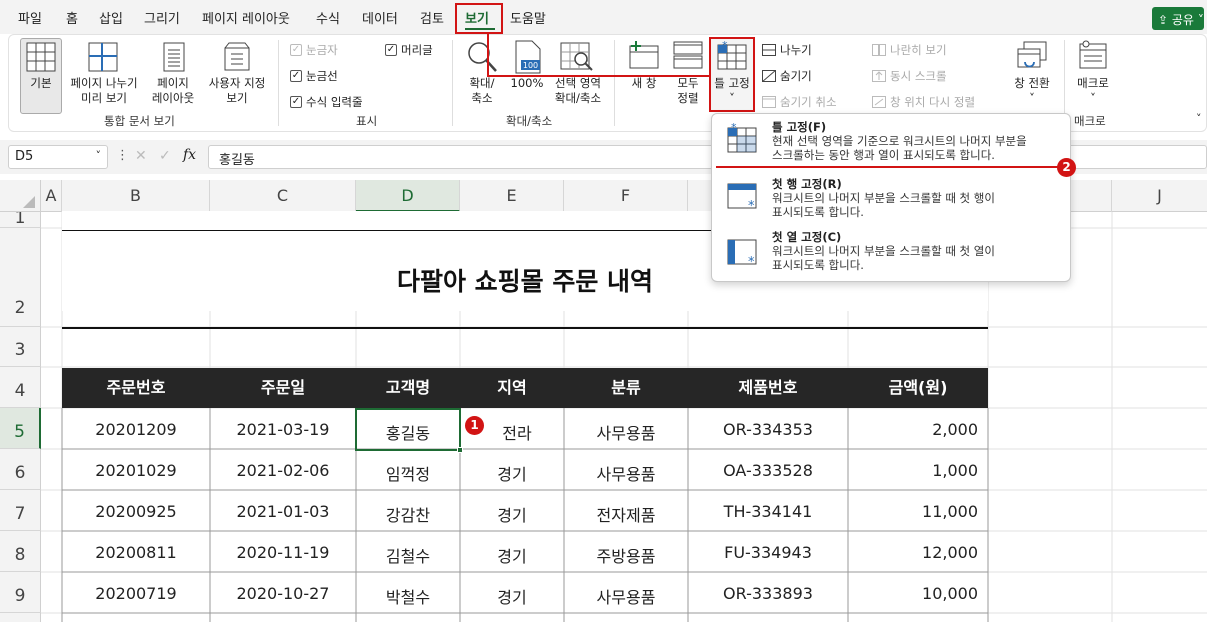  I want to click on table-cell: 박철수, so click(408, 596).